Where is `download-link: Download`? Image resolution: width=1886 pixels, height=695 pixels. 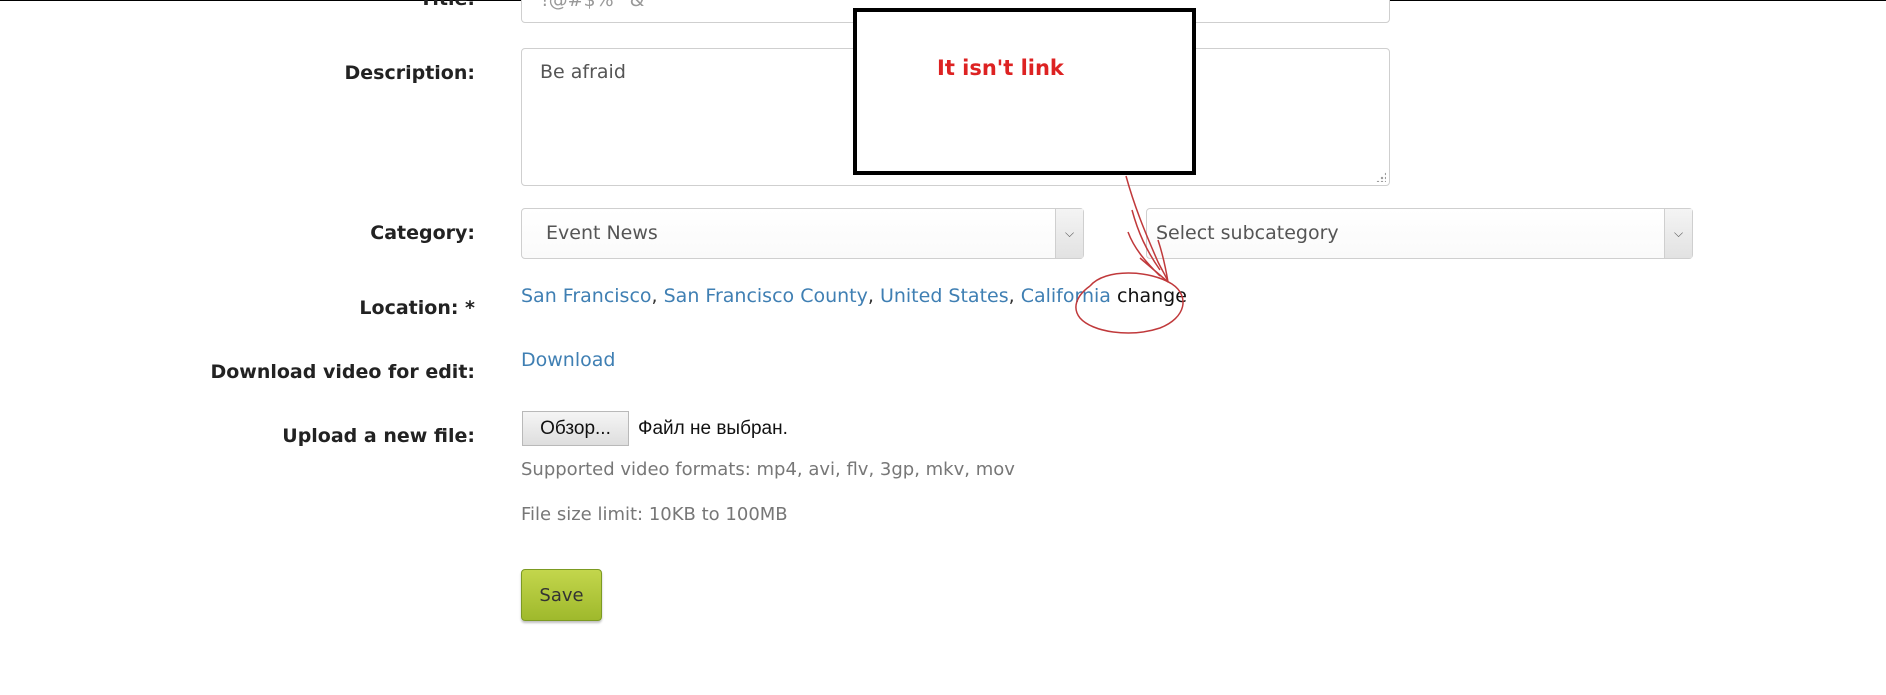 download-link: Download is located at coordinates (568, 360).